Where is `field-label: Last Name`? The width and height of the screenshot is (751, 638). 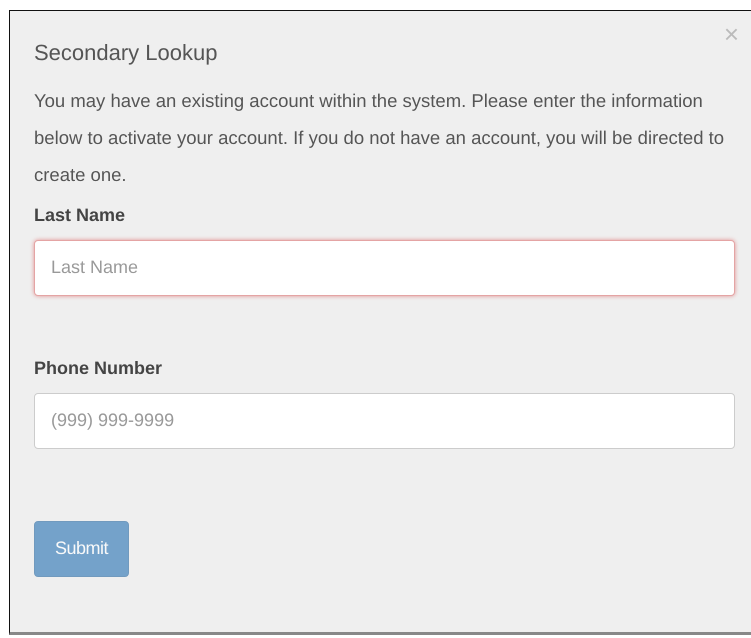 field-label: Last Name is located at coordinates (80, 215).